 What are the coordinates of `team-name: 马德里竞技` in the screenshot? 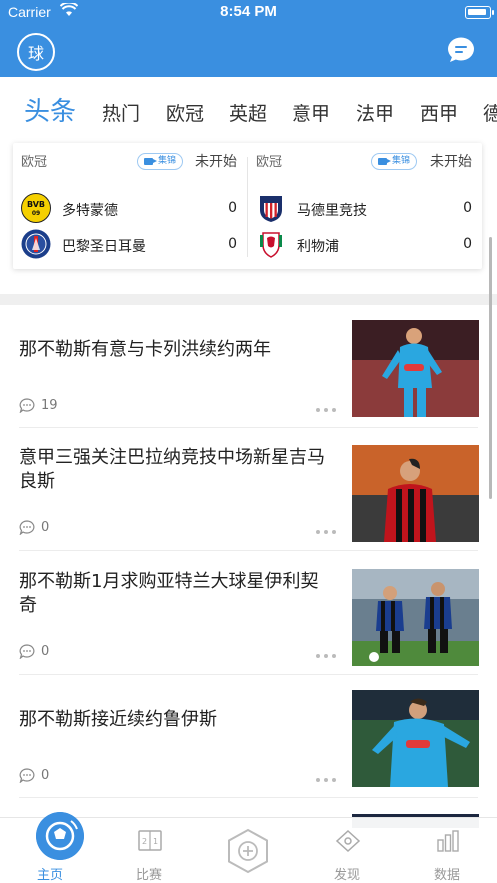 It's located at (332, 211).